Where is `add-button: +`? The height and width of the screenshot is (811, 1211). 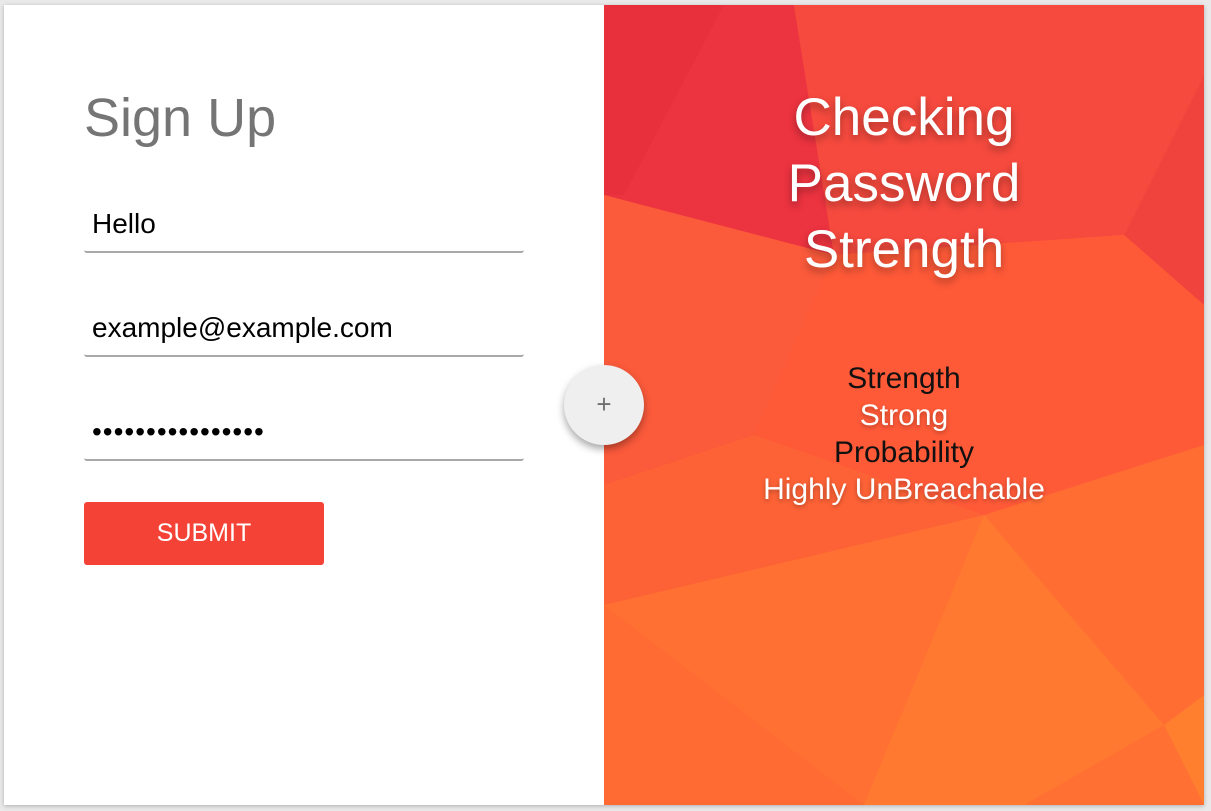
add-button: + is located at coordinates (604, 405).